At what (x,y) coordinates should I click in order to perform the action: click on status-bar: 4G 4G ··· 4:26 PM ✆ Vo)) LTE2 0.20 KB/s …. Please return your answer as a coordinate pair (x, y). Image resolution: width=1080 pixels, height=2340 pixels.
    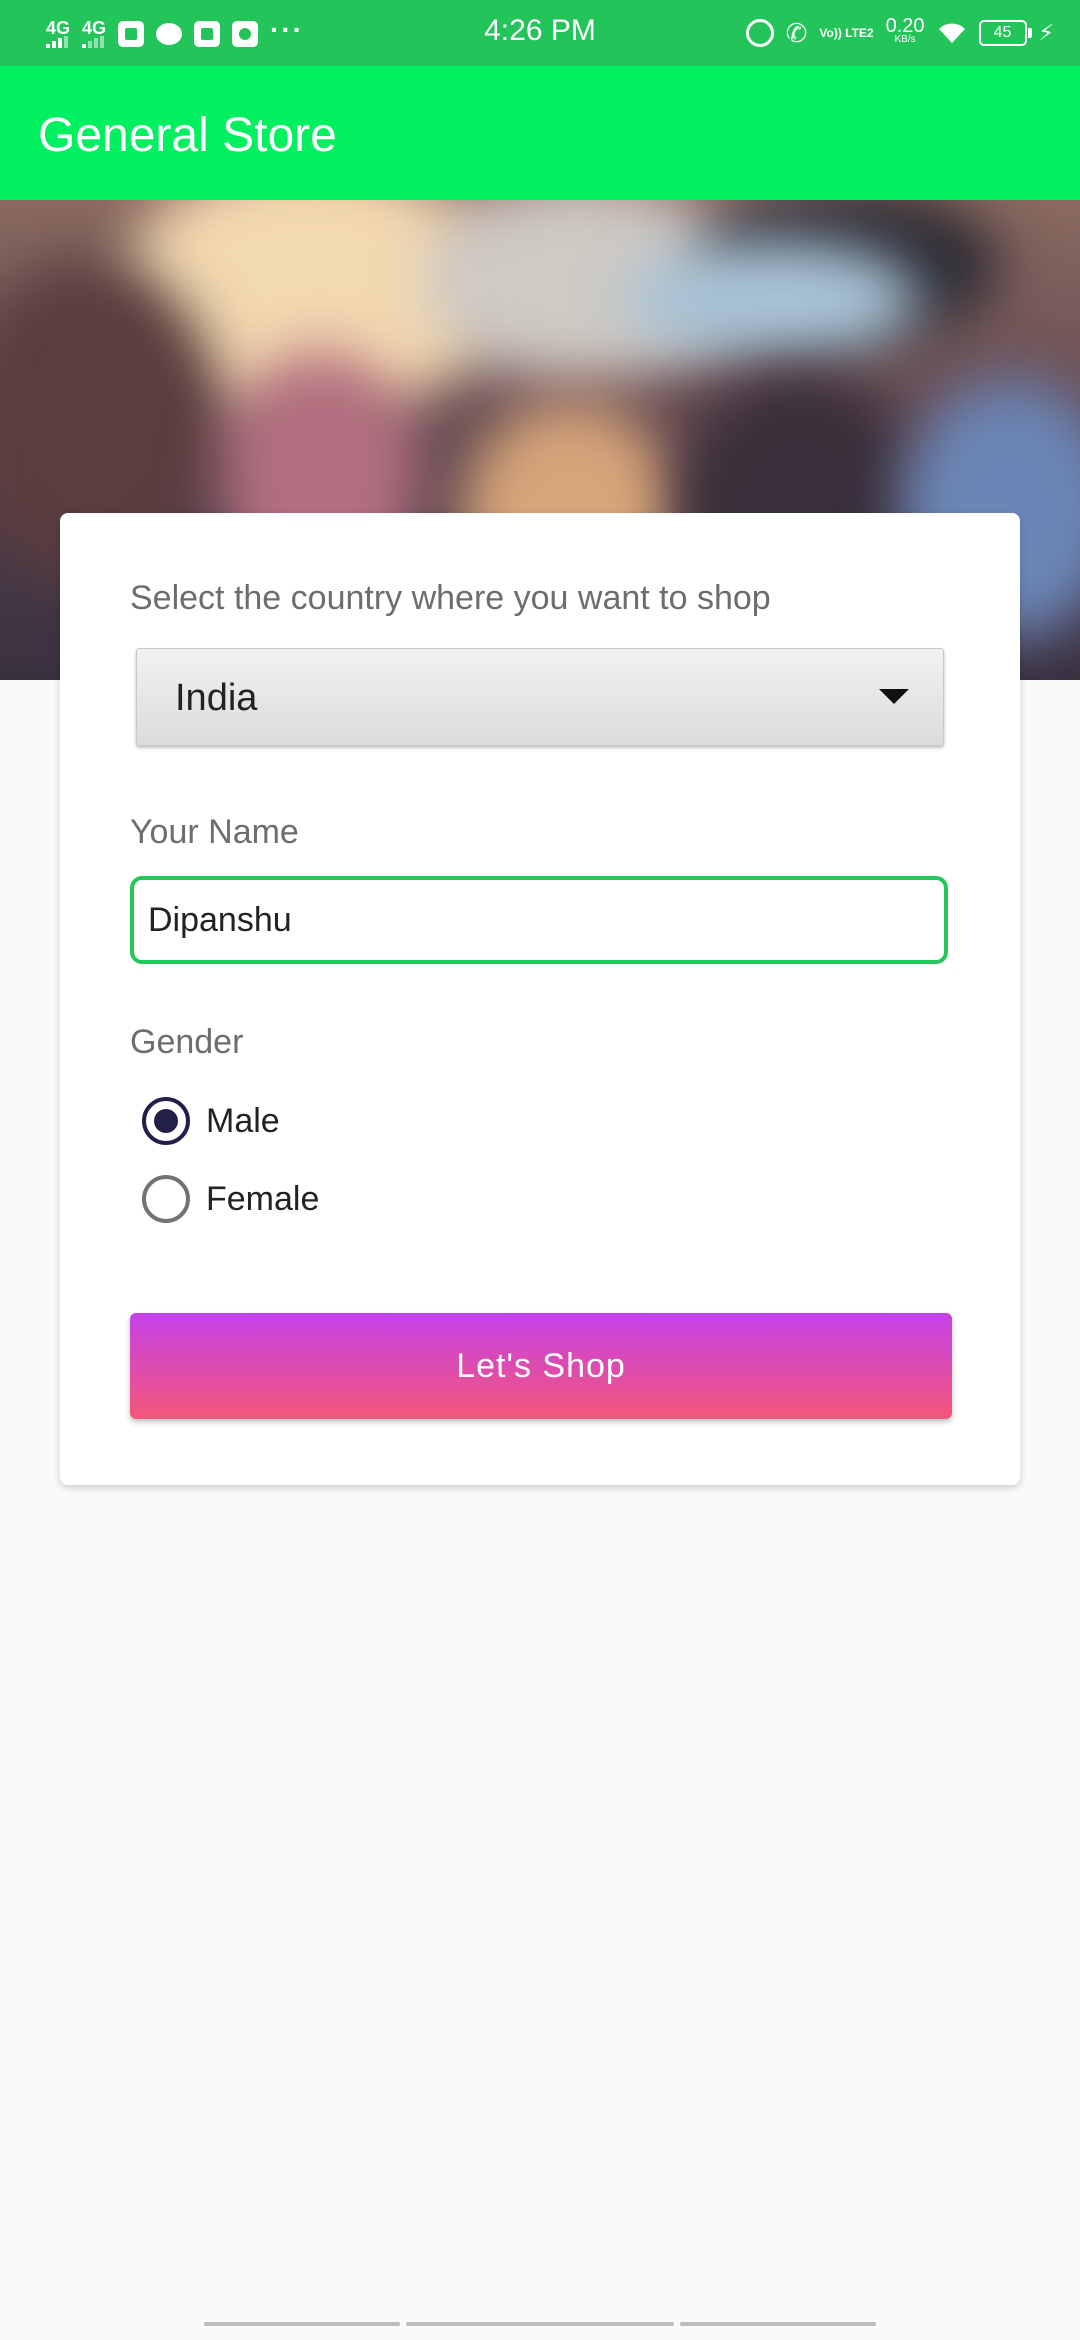
    Looking at the image, I should click on (540, 33).